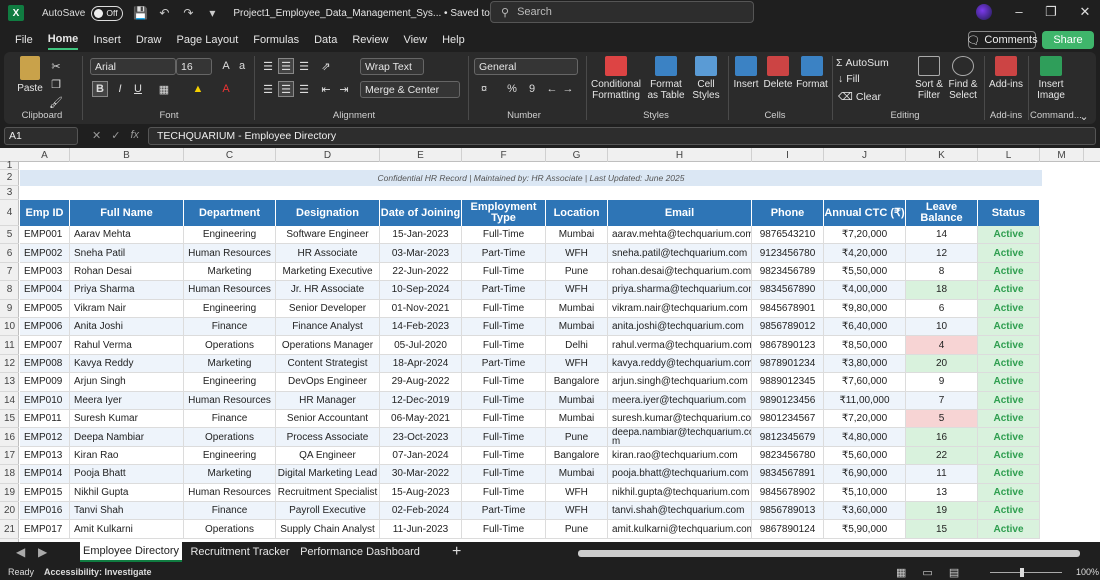 Image resolution: width=1100 pixels, height=580 pixels. What do you see at coordinates (107, 40) in the screenshot?
I see `menu-insert: Insert` at bounding box center [107, 40].